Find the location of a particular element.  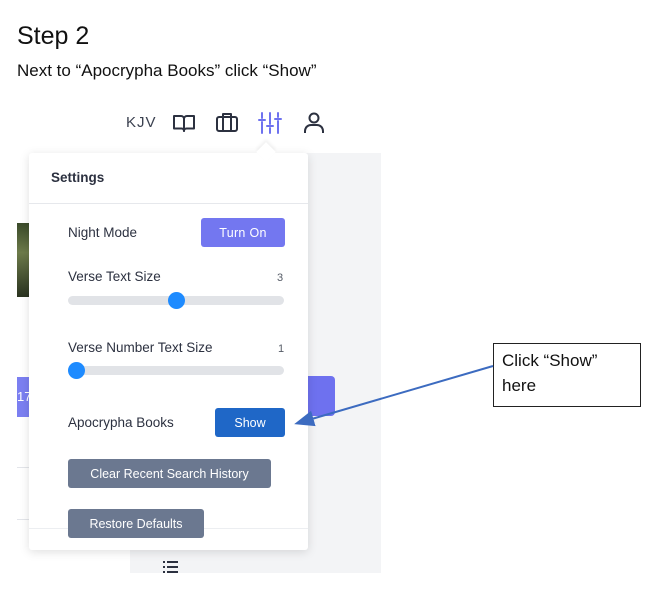

briefcase-icon is located at coordinates (227, 123).